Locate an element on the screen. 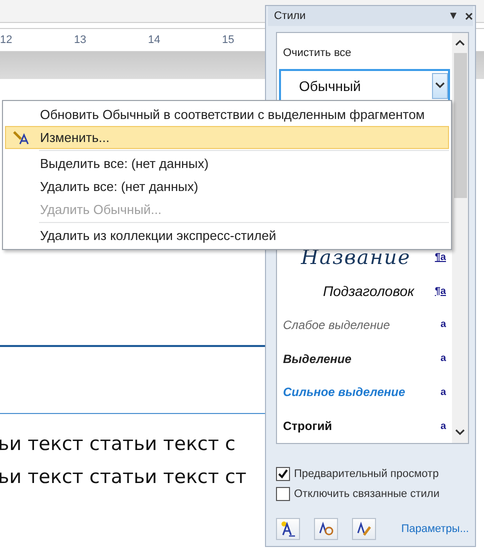 This screenshot has width=484, height=552. scrollbar is located at coordinates (460, 238).